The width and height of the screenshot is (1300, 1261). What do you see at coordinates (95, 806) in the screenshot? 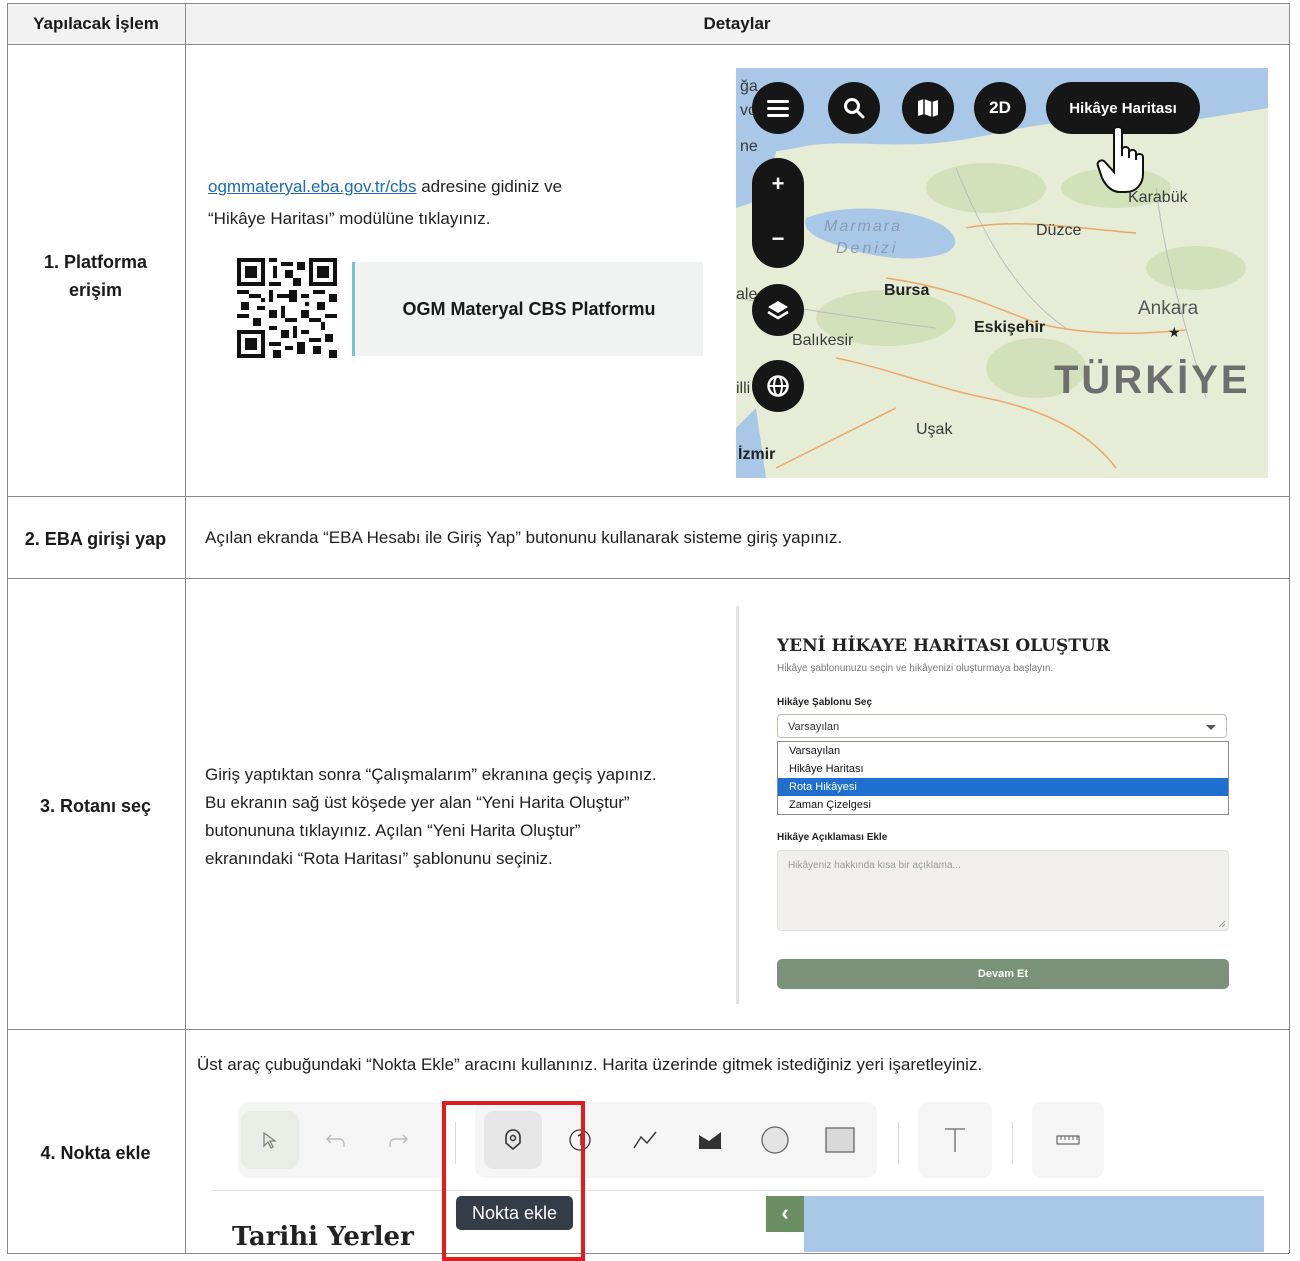
I see `step-label-3: 3. Rotanı seç` at bounding box center [95, 806].